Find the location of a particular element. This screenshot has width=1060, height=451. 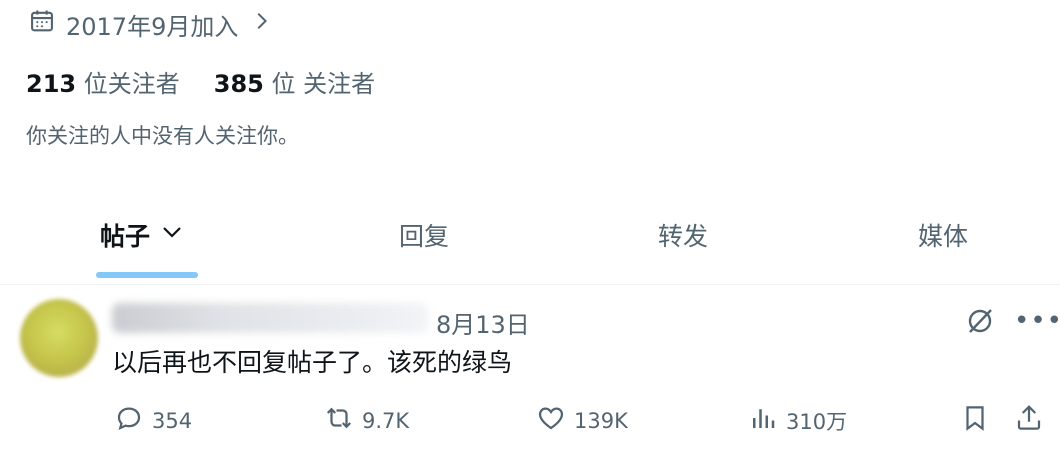

avatar is located at coordinates (59, 338).